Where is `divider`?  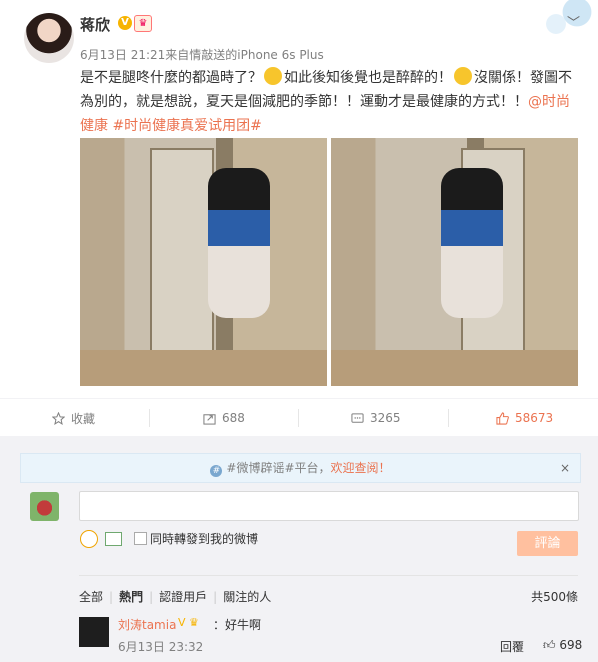
divider is located at coordinates (328, 575).